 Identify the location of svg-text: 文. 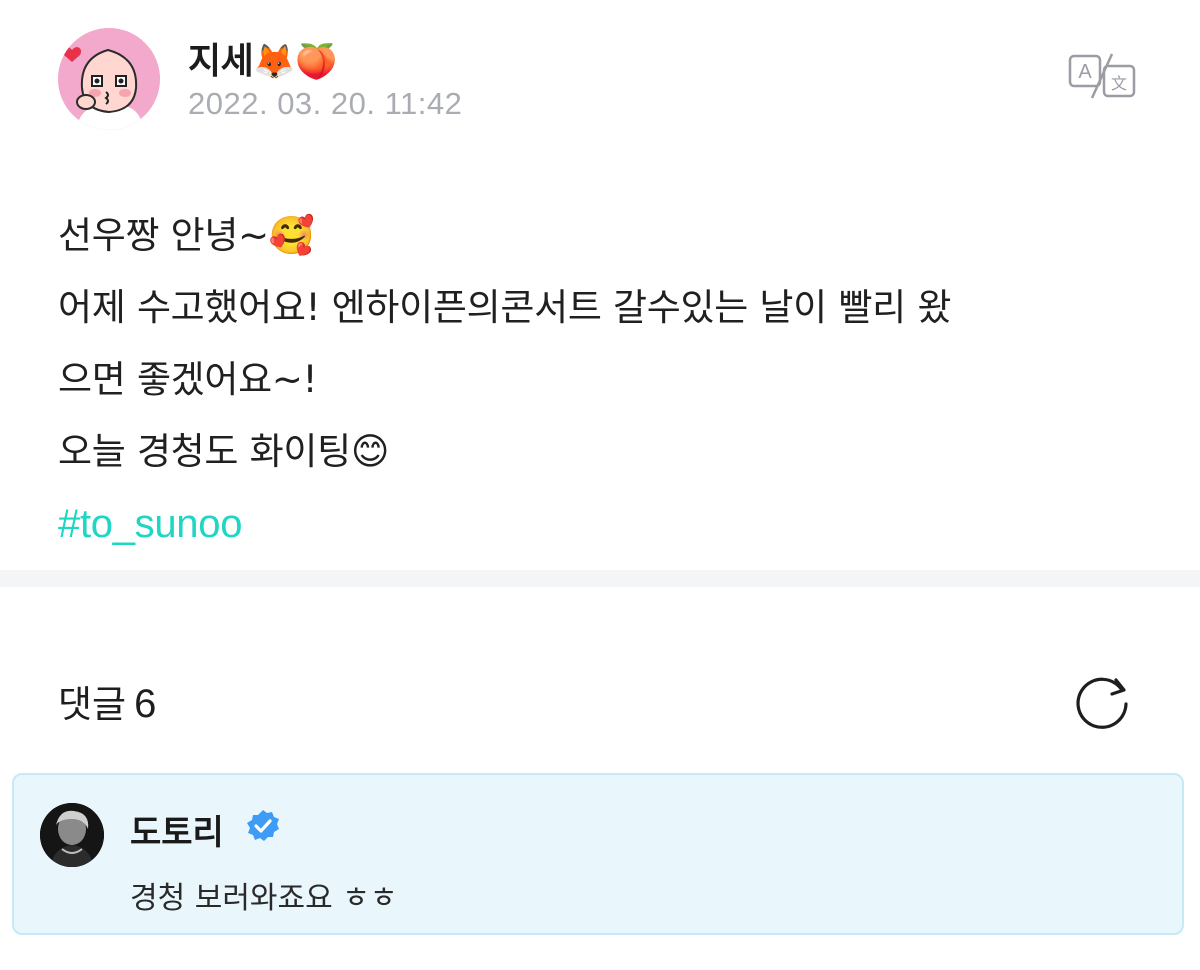
(1119, 83).